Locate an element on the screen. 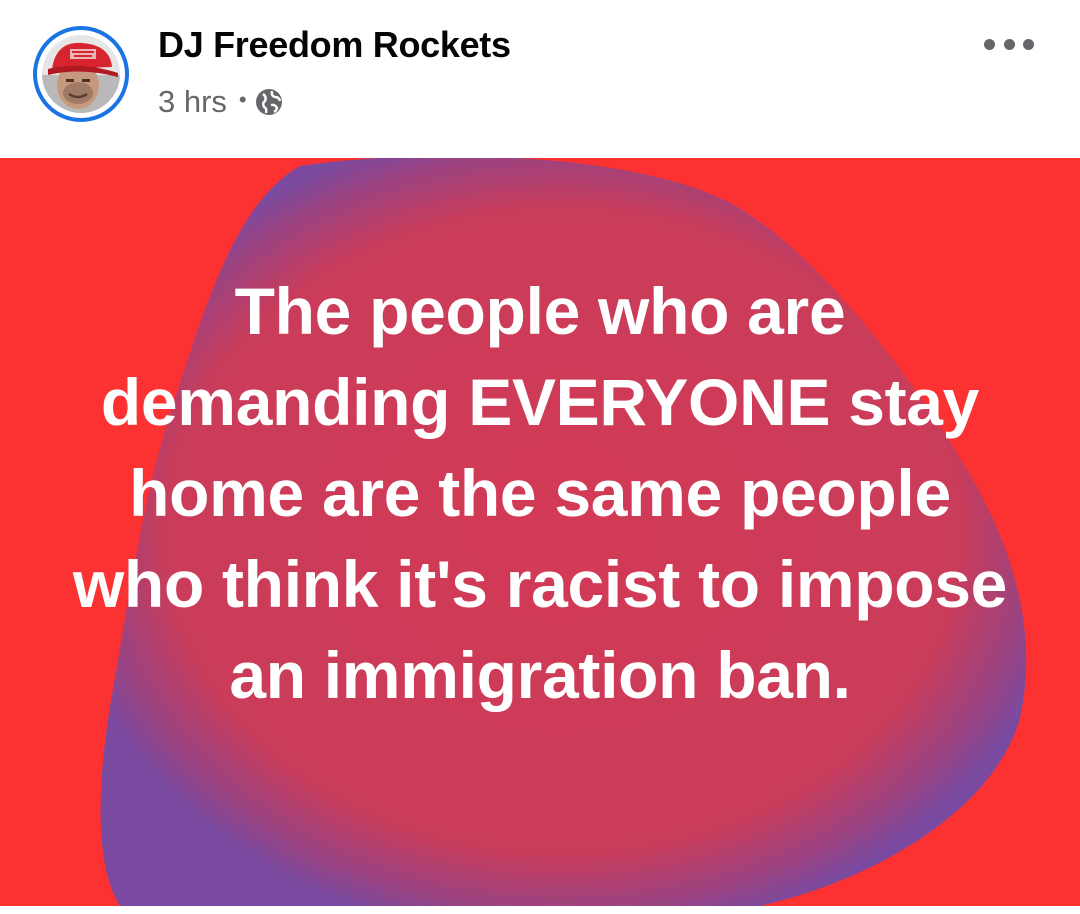  avatar-photo-icon is located at coordinates (81, 74).